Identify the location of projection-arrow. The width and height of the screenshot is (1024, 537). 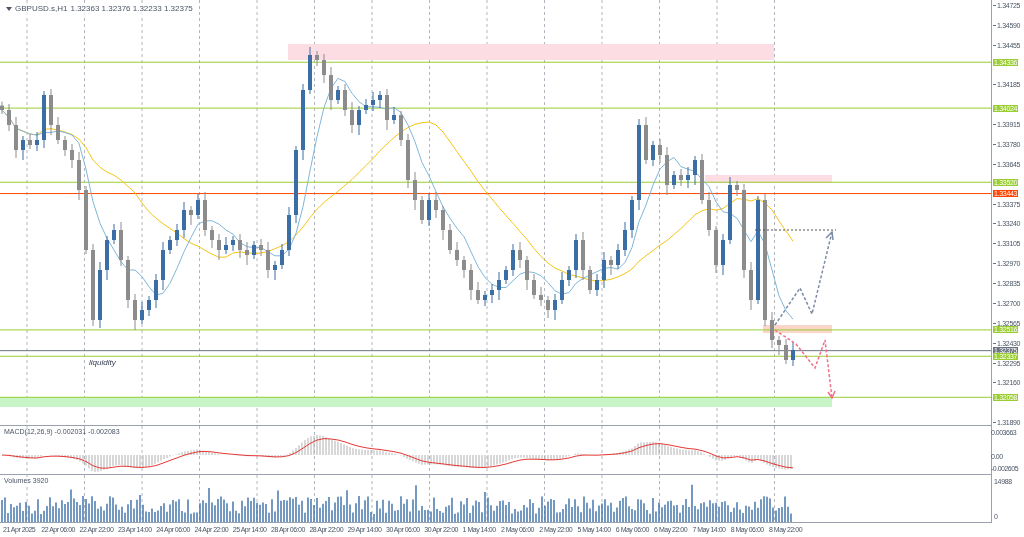
(805, 364).